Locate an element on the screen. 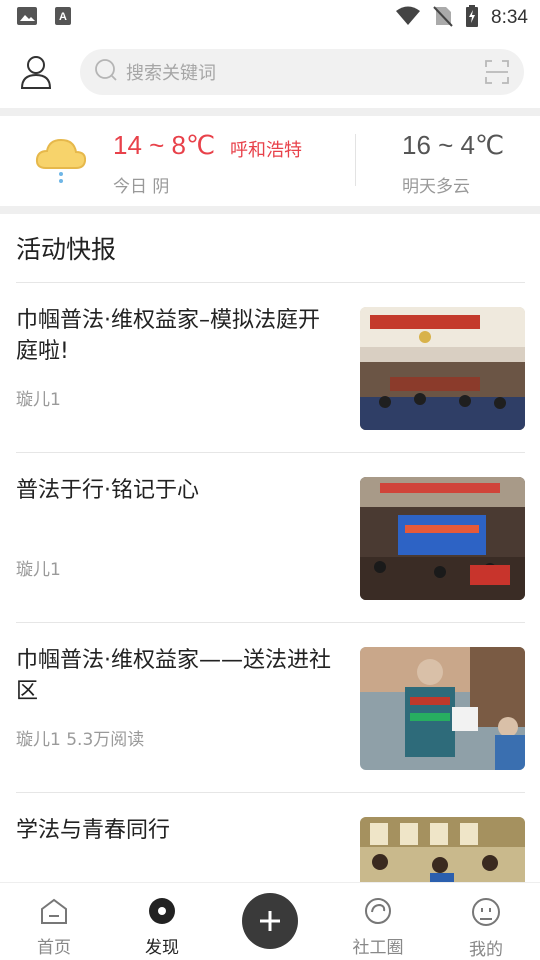 The height and width of the screenshot is (960, 540). tab-label: 社工圈 is located at coordinates (378, 948).